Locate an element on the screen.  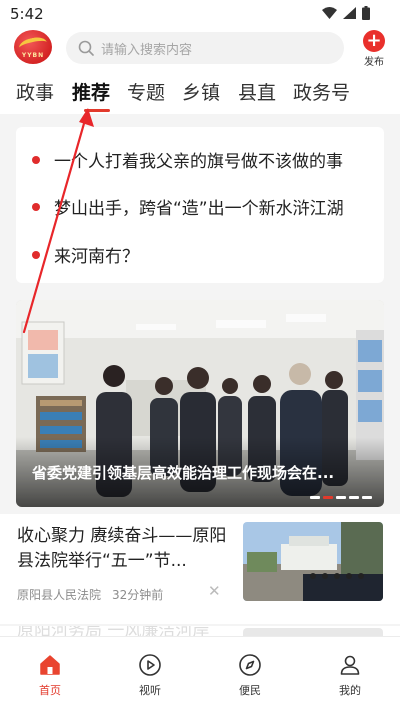
nav-label: 我的 is located at coordinates (350, 690).